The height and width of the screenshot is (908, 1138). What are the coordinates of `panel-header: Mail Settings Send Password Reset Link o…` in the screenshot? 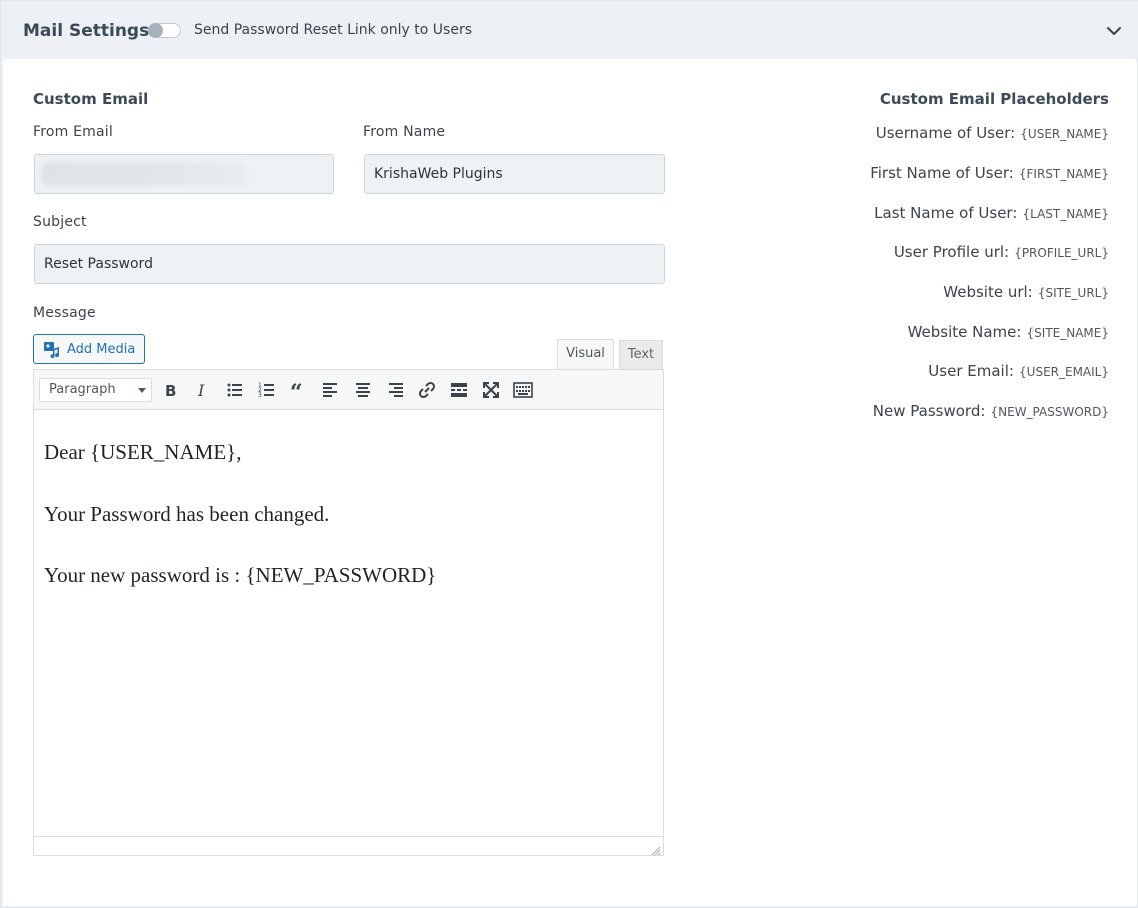 It's located at (569, 30).